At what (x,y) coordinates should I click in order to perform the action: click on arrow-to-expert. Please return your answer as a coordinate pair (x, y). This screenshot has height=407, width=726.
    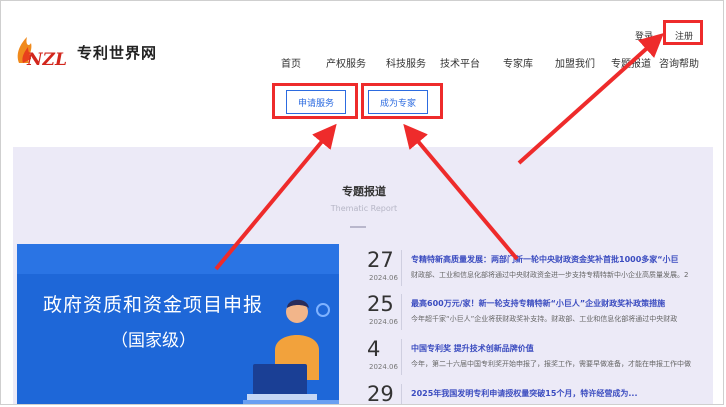
    Looking at the image, I should click on (461, 192).